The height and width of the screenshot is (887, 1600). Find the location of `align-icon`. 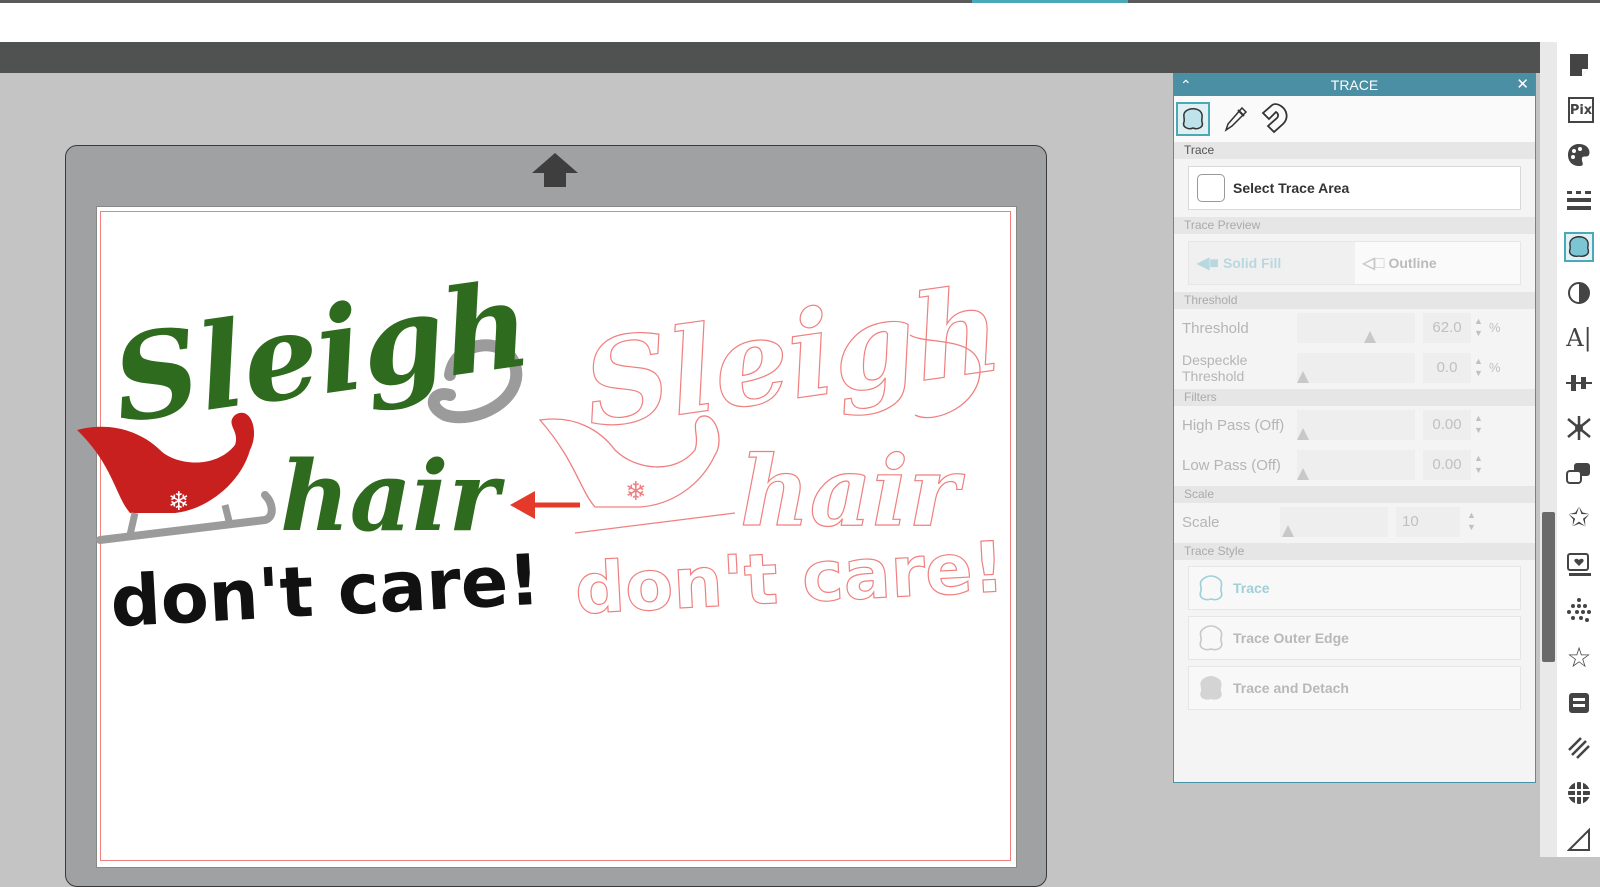

align-icon is located at coordinates (1579, 383).